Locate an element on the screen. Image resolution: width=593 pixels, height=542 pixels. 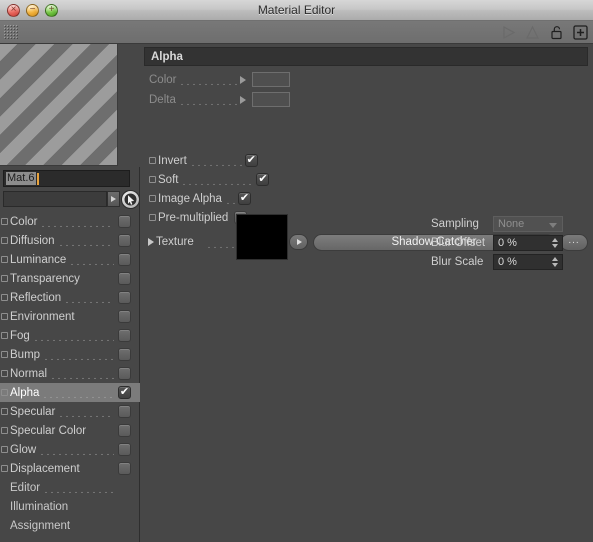
material-picker-row is located at coordinates (71, 199).